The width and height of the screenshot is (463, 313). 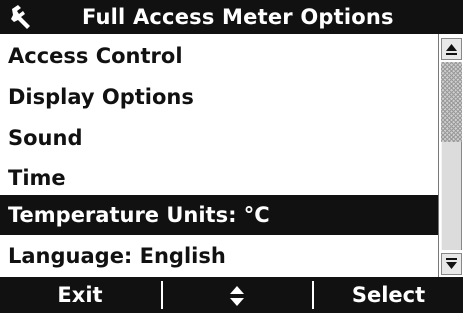 I want to click on scrollbar, so click(x=450, y=155).